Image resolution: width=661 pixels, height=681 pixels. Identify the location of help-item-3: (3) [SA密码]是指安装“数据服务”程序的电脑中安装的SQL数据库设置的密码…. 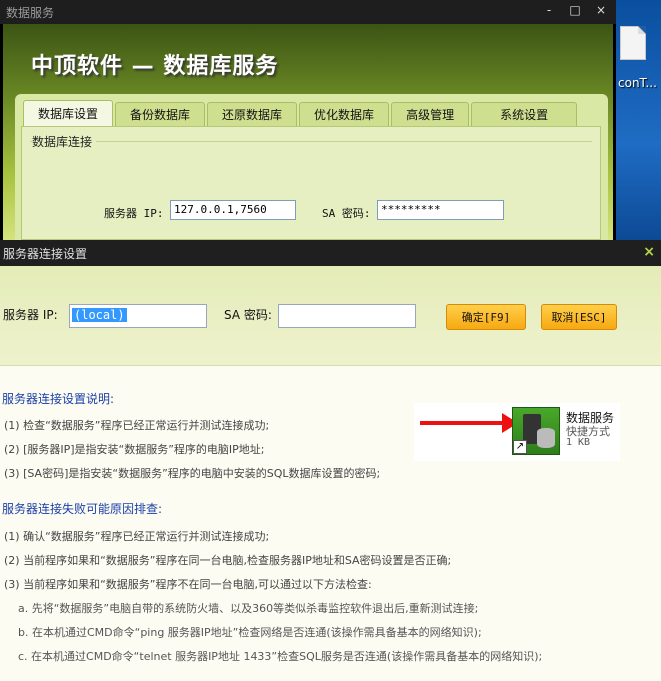
(192, 473).